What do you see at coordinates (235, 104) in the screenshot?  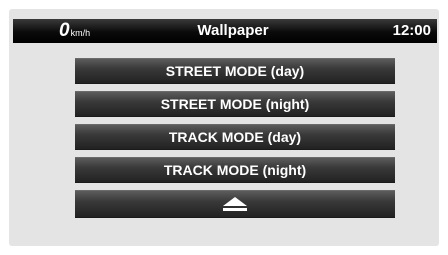 I see `street-mode-night-button: STREET MODE (night)` at bounding box center [235, 104].